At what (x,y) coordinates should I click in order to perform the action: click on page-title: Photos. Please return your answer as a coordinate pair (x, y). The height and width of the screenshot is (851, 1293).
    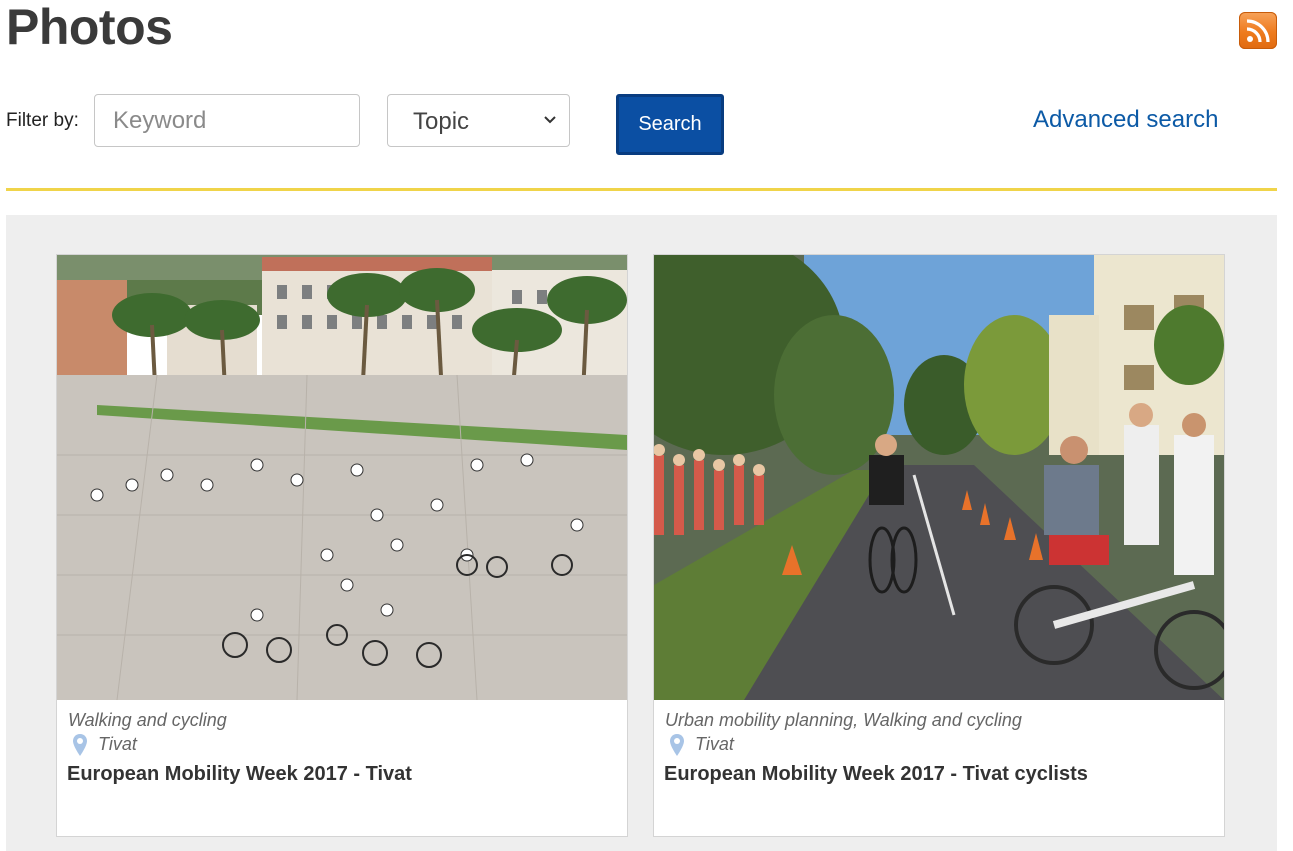
    Looking at the image, I should click on (89, 27).